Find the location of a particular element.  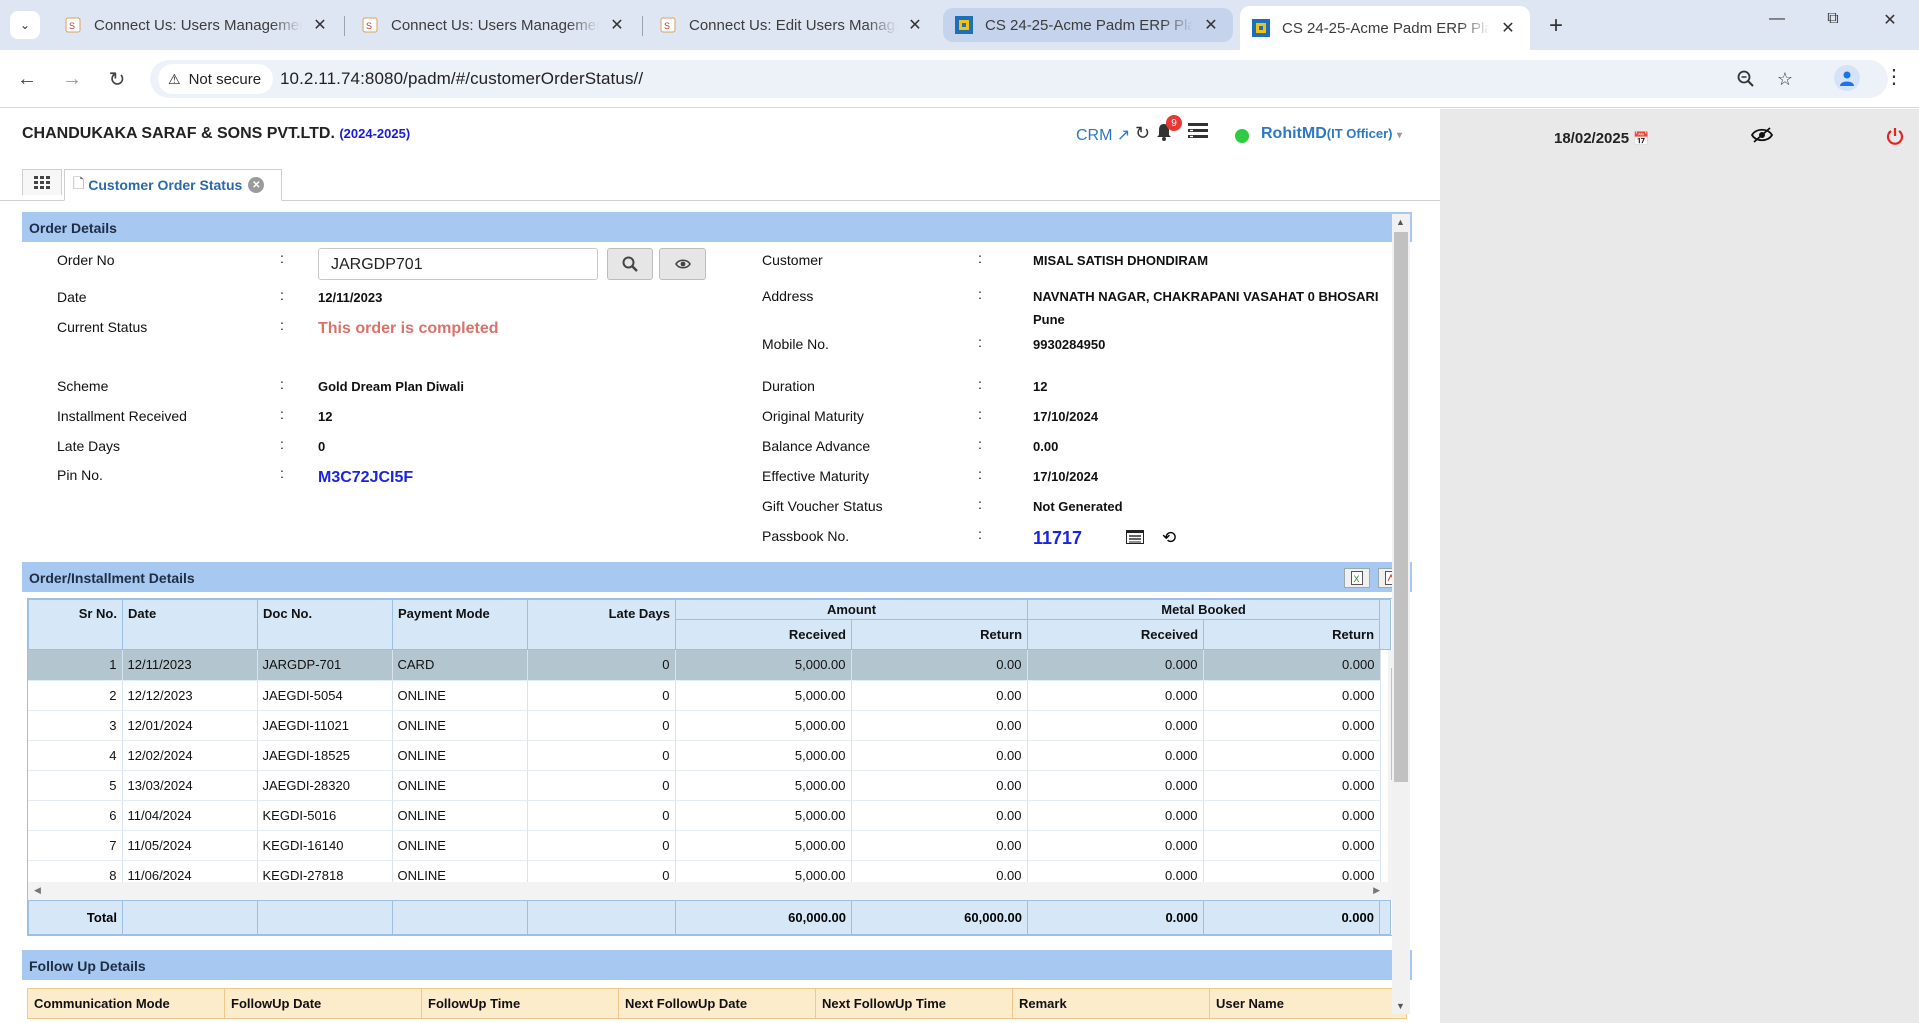

tab-search-button: ⌄ is located at coordinates (25, 25).